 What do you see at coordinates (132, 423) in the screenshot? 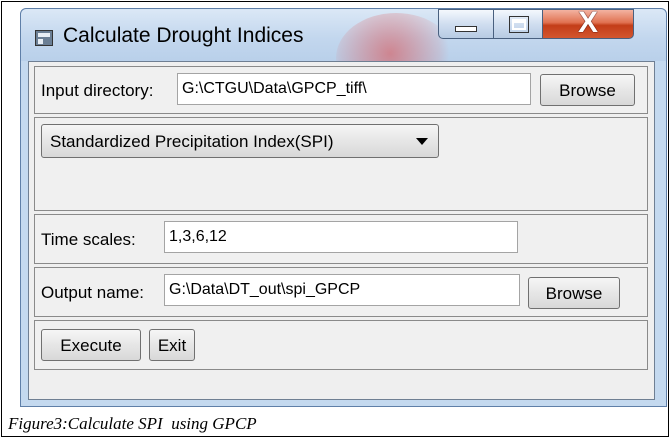
I see `figure-caption: Figure3:Calculate SPI using GPCP` at bounding box center [132, 423].